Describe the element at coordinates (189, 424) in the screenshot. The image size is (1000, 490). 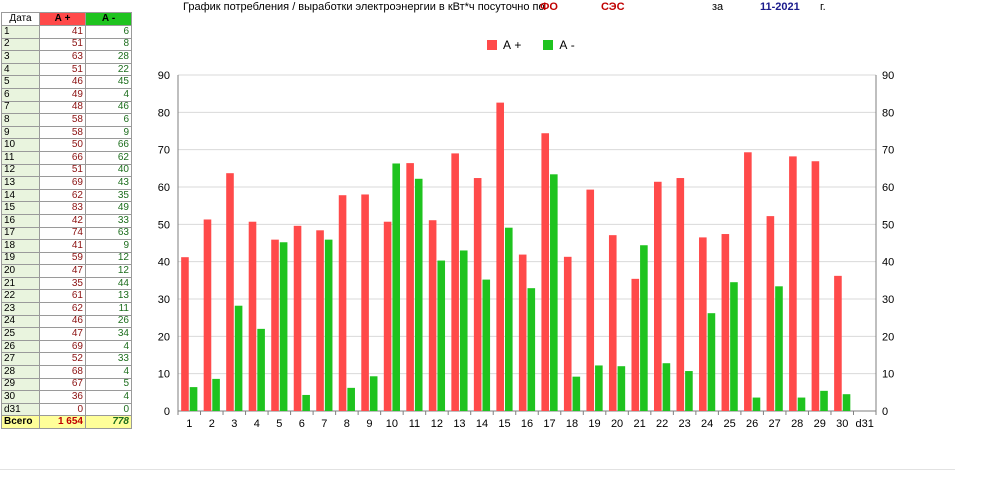
I see `x-tick-label: 1` at that location.